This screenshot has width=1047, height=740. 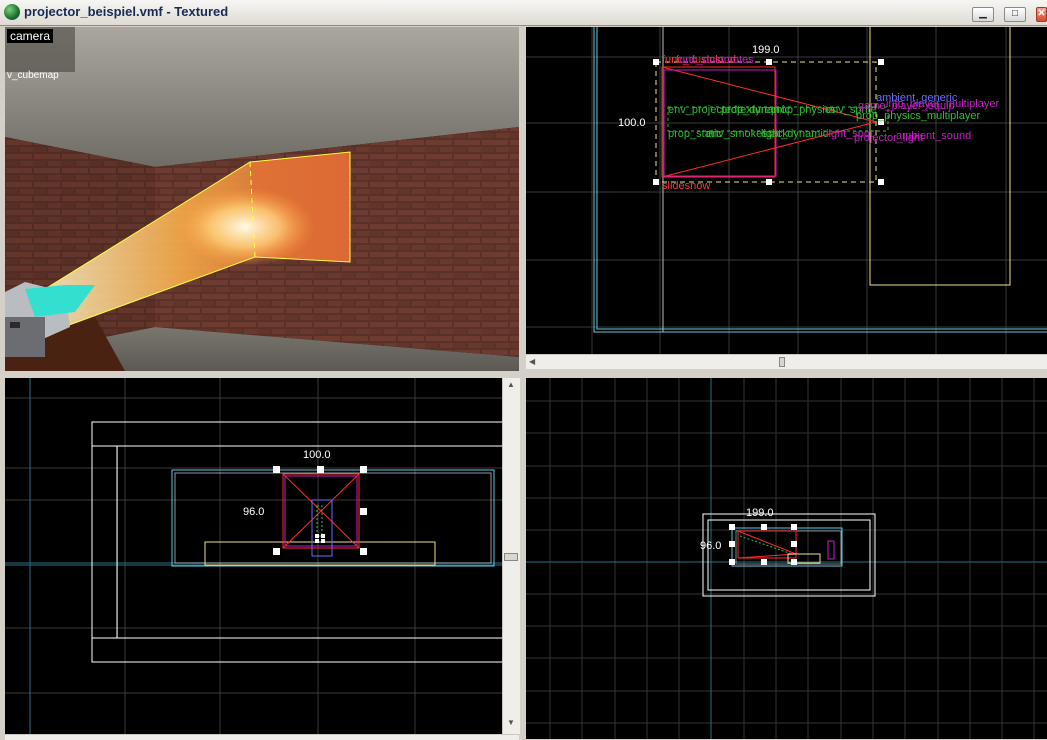 I want to click on close-icon: ✕, so click(x=1041, y=14).